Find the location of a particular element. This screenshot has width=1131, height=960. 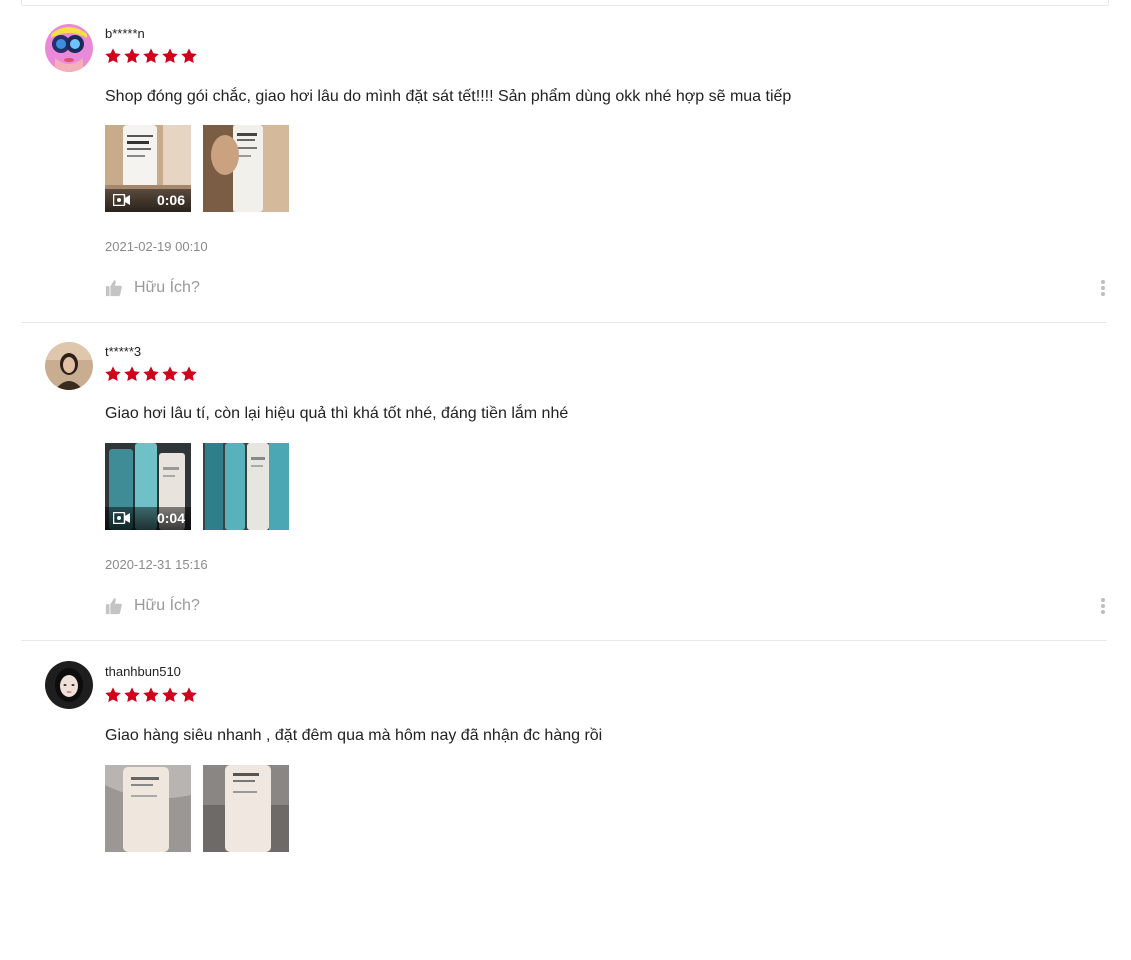

review-timestamp: 2021-02-19 00:10 is located at coordinates (156, 246).